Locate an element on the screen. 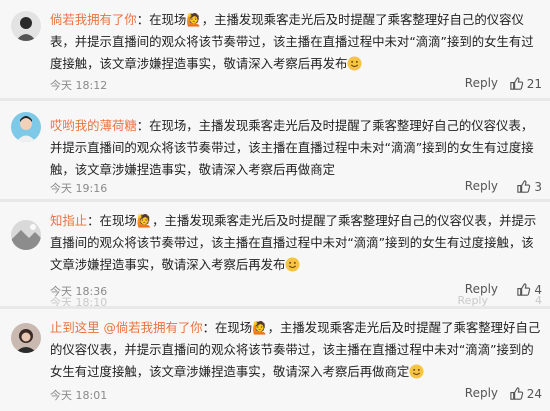 This screenshot has width=550, height=411. like-button: 21 is located at coordinates (525, 83).